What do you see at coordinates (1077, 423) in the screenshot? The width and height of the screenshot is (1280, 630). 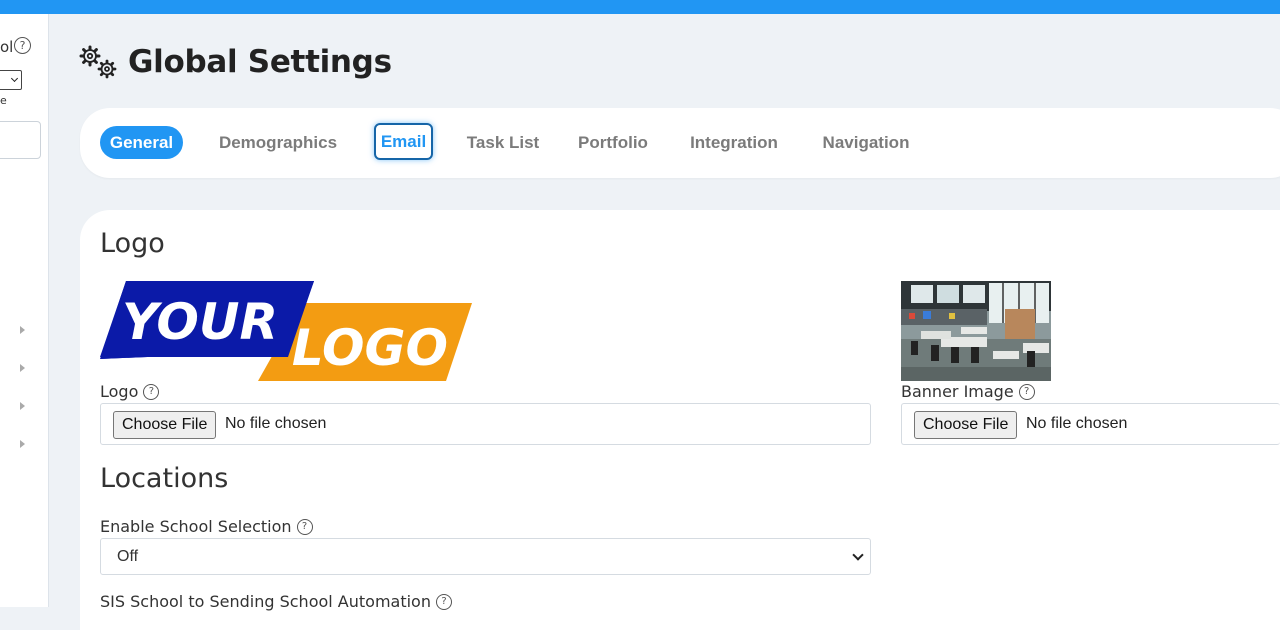 I see `banner-file-status: No file chosen` at bounding box center [1077, 423].